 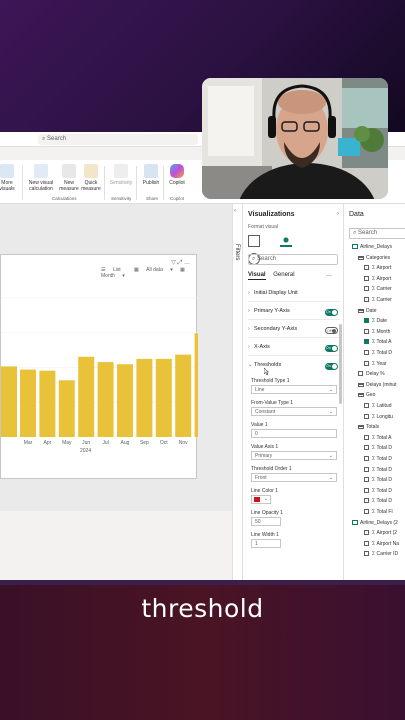 I want to click on threshold-order-dropdown: Front ⌄, so click(x=294, y=477).